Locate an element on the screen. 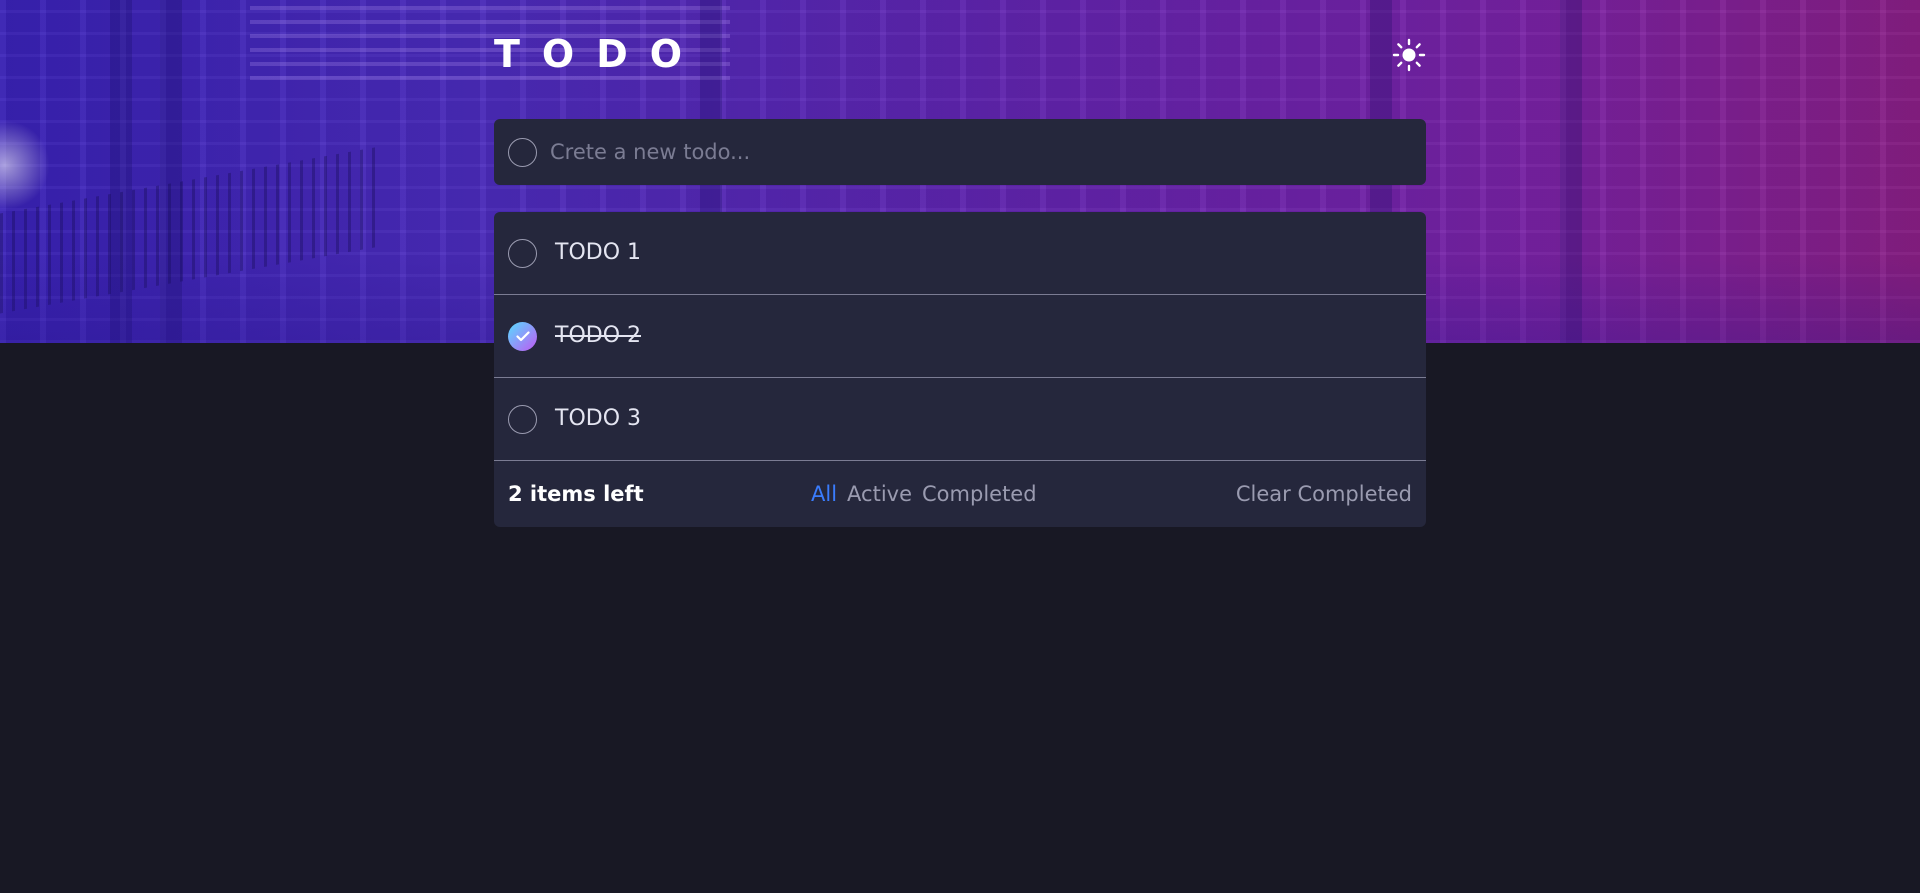 This screenshot has width=1920, height=893. filter-completed: Completed is located at coordinates (979, 494).